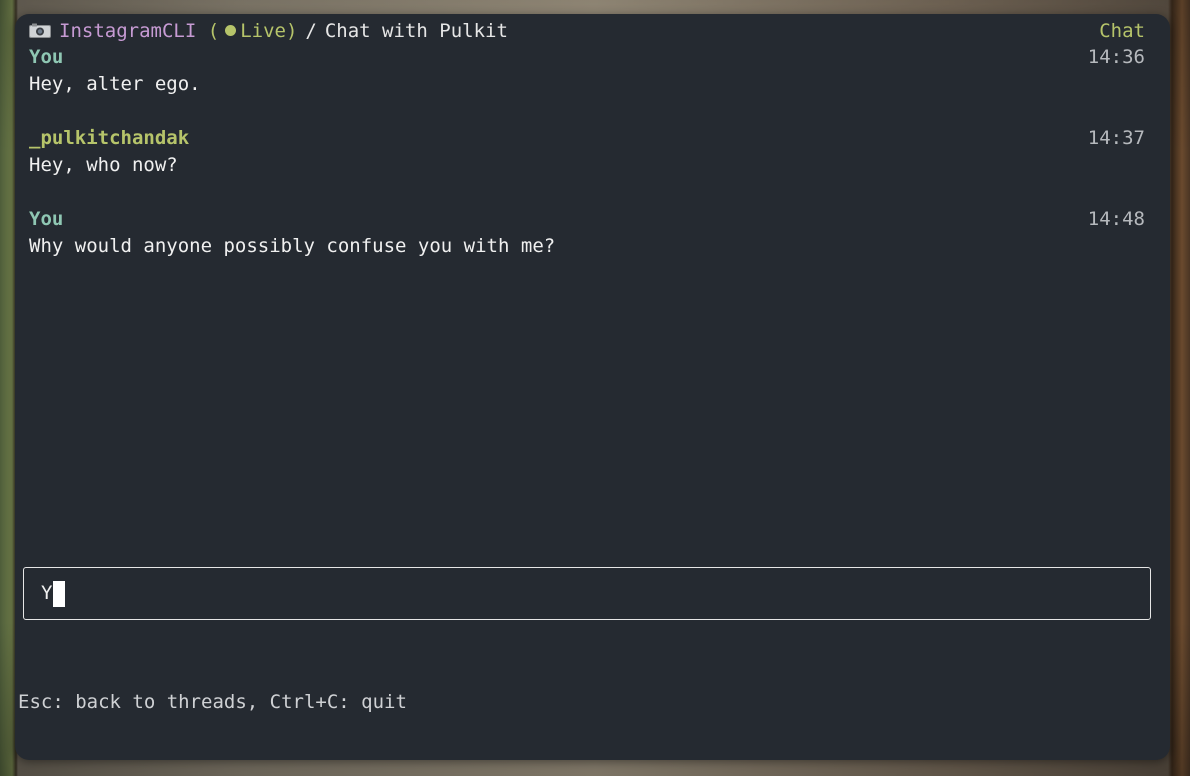  Describe the element at coordinates (231, 30) in the screenshot. I see `live-dot-icon` at that location.